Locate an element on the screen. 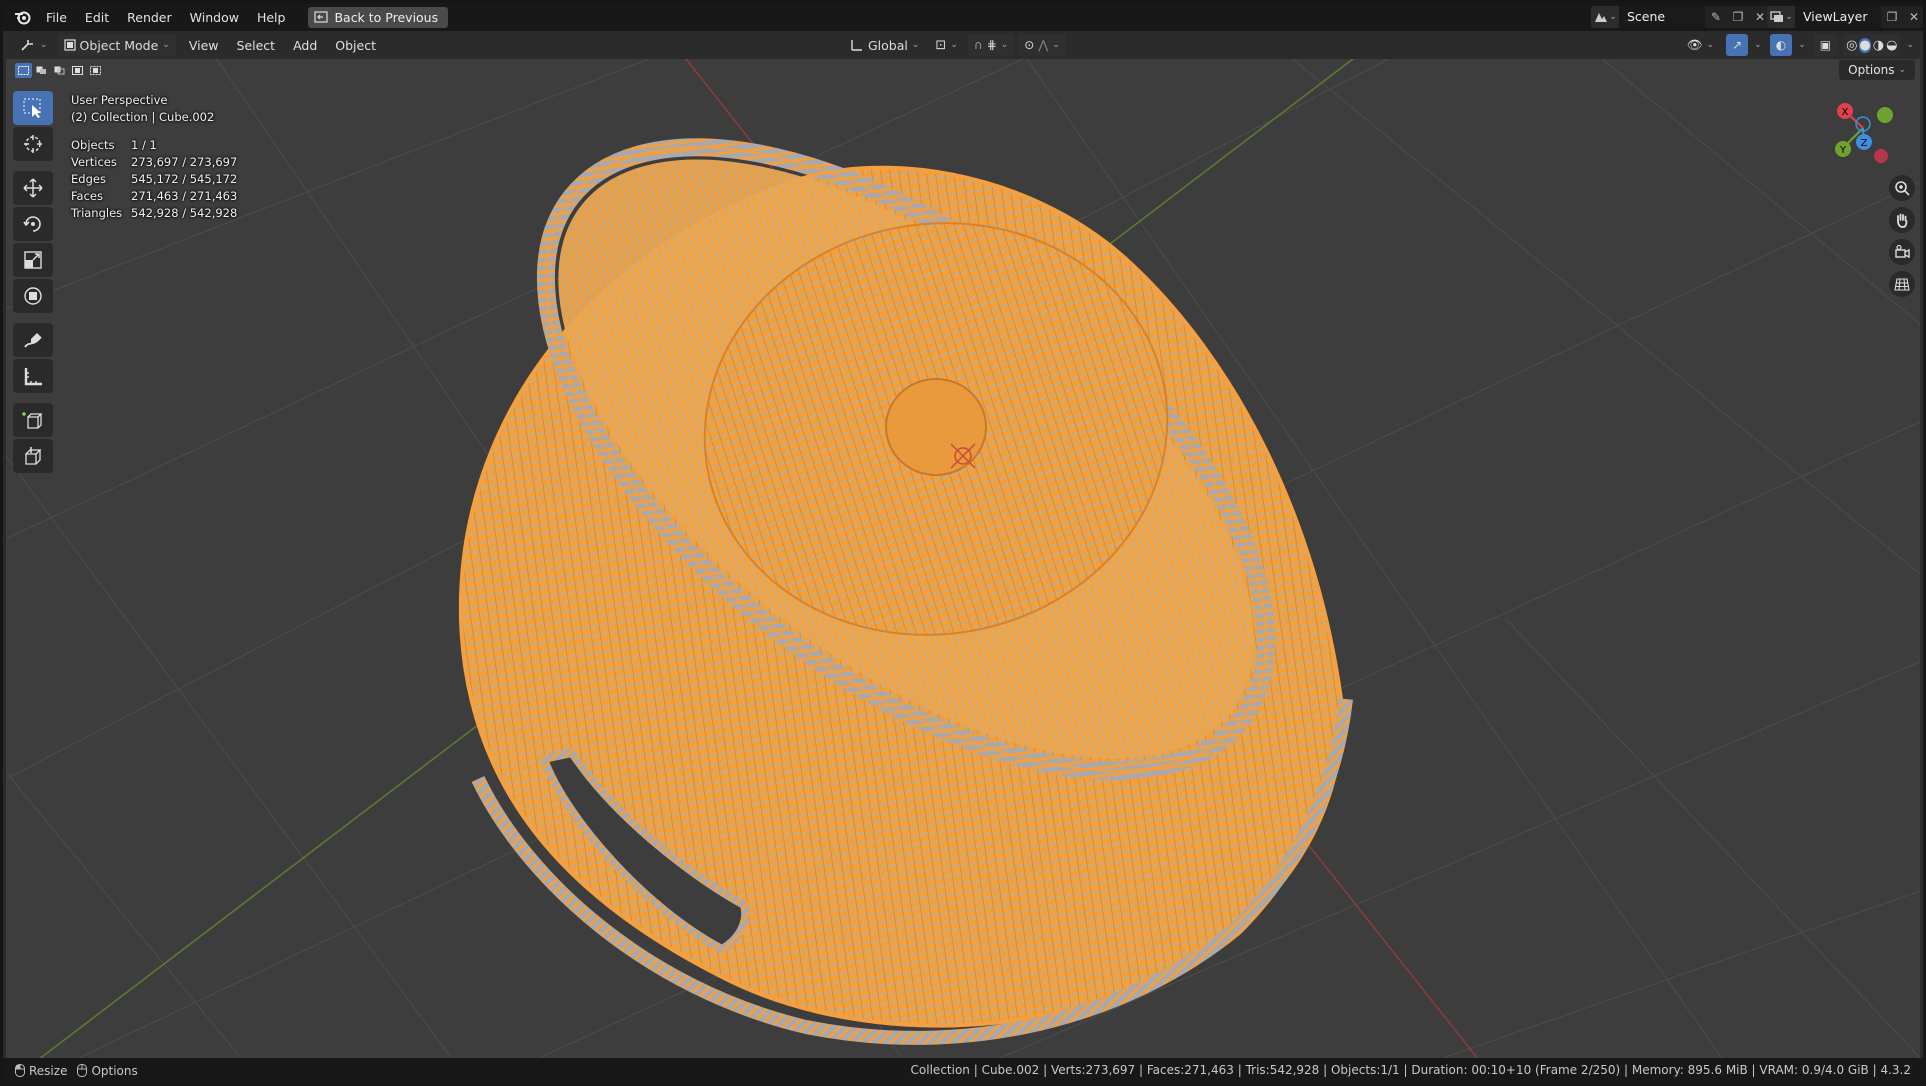 The image size is (1926, 1086). solid-shading-icon: ● is located at coordinates (1865, 45).